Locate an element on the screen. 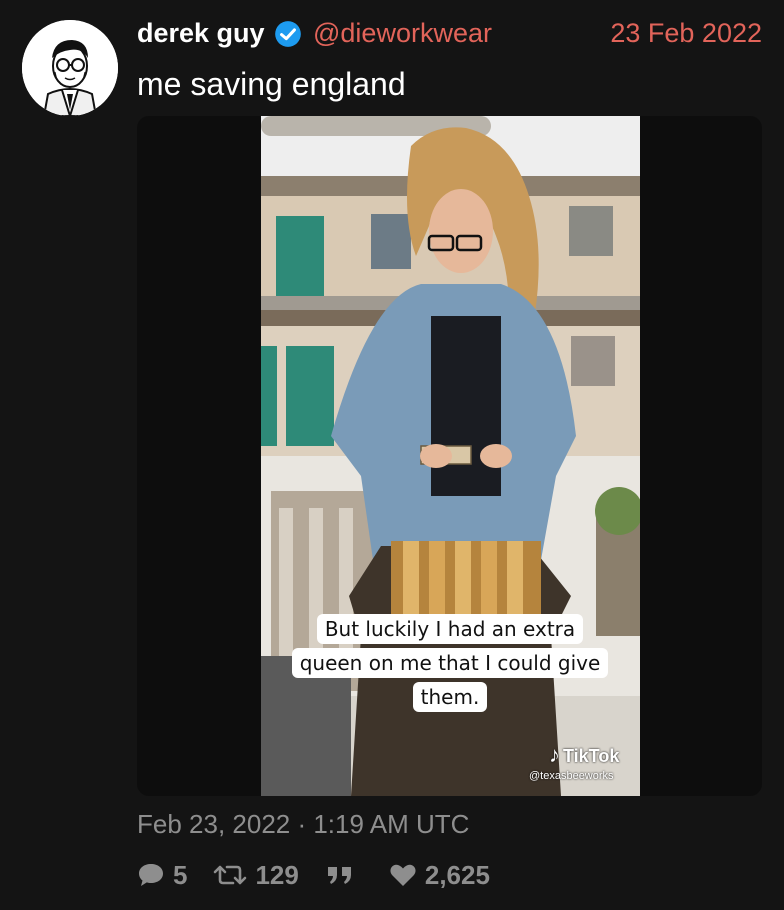 The width and height of the screenshot is (784, 910). tiktok-handle: @texasbeeworks is located at coordinates (571, 776).